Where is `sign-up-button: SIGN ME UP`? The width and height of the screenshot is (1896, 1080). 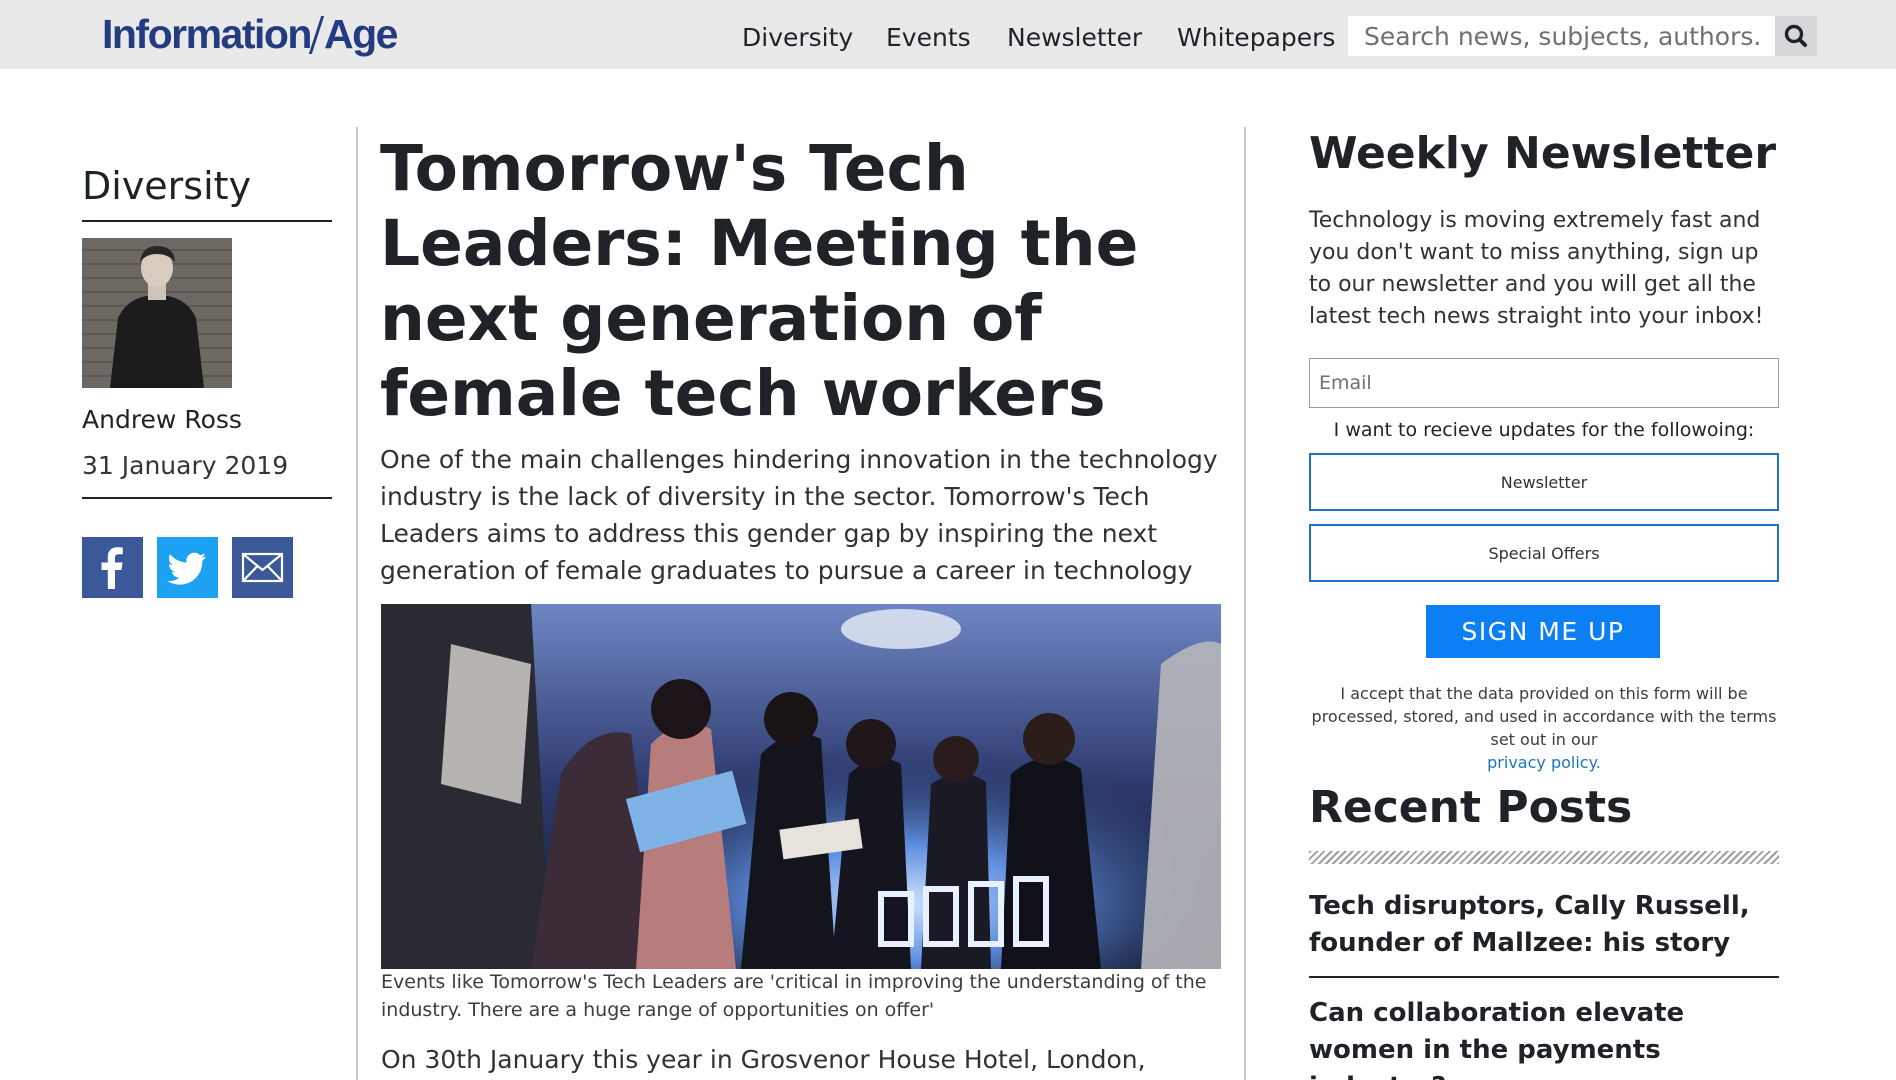 sign-up-button: SIGN ME UP is located at coordinates (1543, 631).